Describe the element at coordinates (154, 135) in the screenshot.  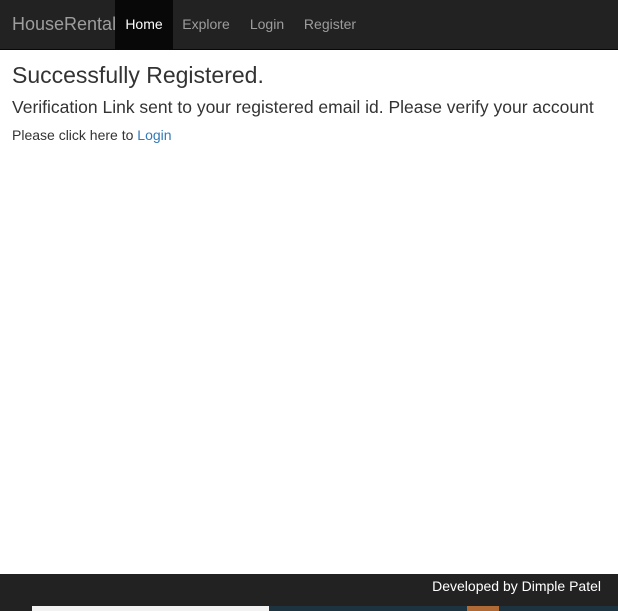
I see `login-link: Login` at that location.